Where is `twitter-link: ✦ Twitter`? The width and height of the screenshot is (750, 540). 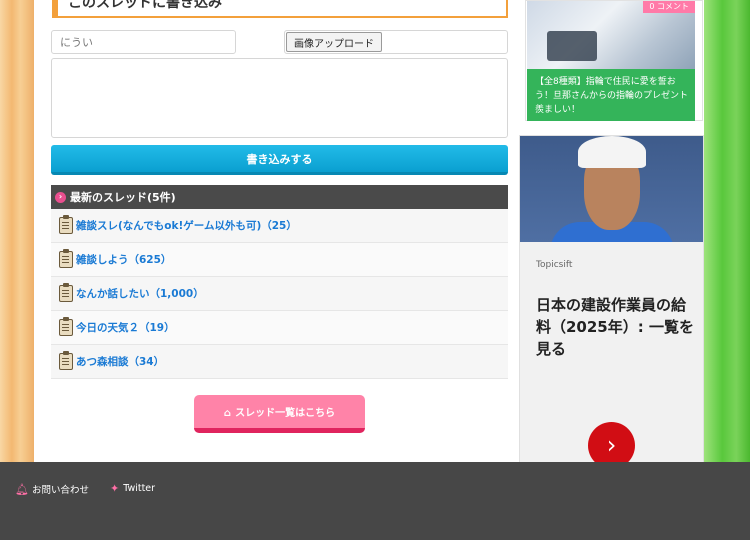 twitter-link: ✦ Twitter is located at coordinates (132, 488).